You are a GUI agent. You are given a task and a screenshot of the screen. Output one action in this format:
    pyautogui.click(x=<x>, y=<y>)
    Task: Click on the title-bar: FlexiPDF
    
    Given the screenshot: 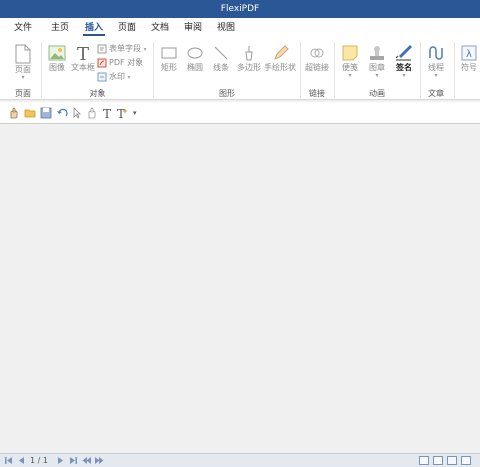 What is the action you would take?
    pyautogui.click(x=240, y=9)
    